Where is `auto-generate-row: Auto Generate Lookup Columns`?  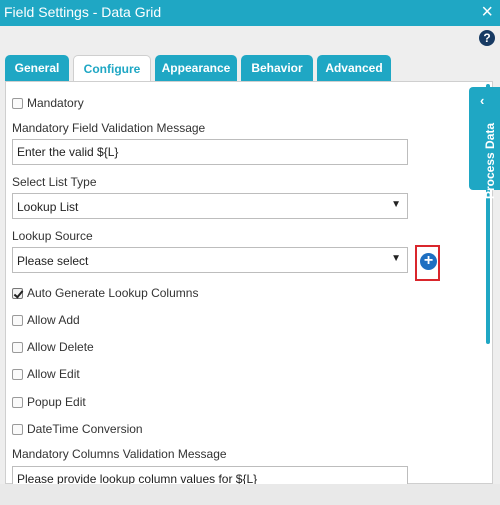 auto-generate-row: Auto Generate Lookup Columns is located at coordinates (105, 293).